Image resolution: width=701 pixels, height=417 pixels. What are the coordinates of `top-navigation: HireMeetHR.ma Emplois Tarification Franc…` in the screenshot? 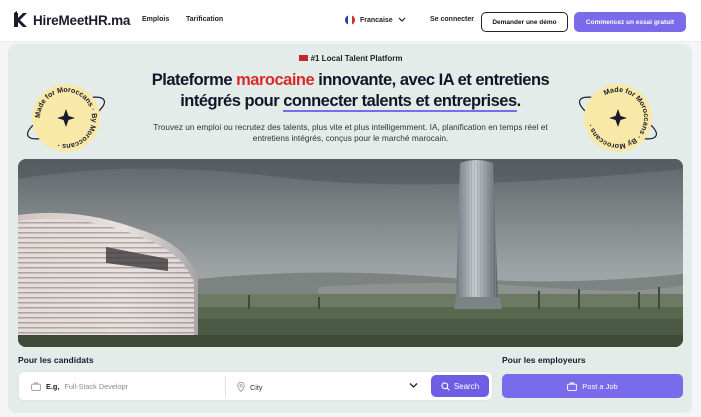 It's located at (350, 21).